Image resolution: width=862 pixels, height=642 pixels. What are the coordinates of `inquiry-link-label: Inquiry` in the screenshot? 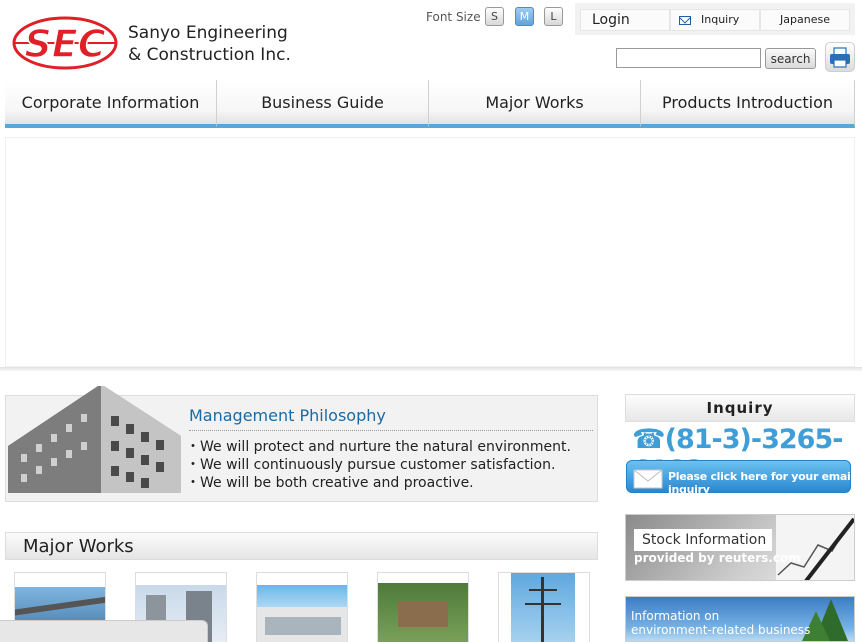 It's located at (720, 19).